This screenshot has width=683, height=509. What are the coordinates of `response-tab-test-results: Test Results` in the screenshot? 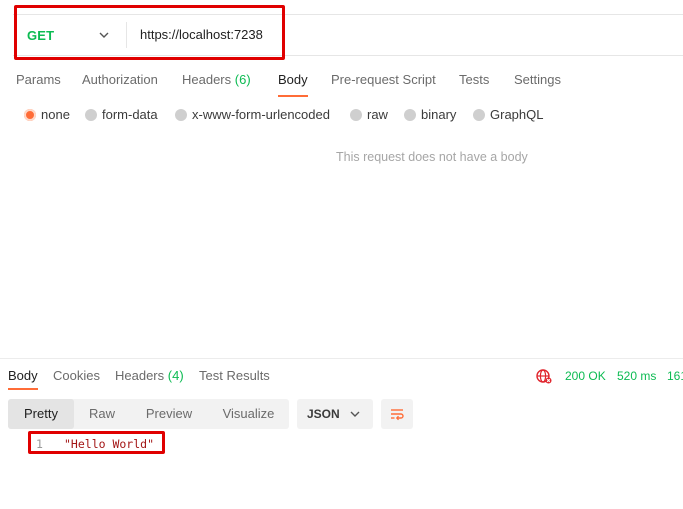 It's located at (234, 375).